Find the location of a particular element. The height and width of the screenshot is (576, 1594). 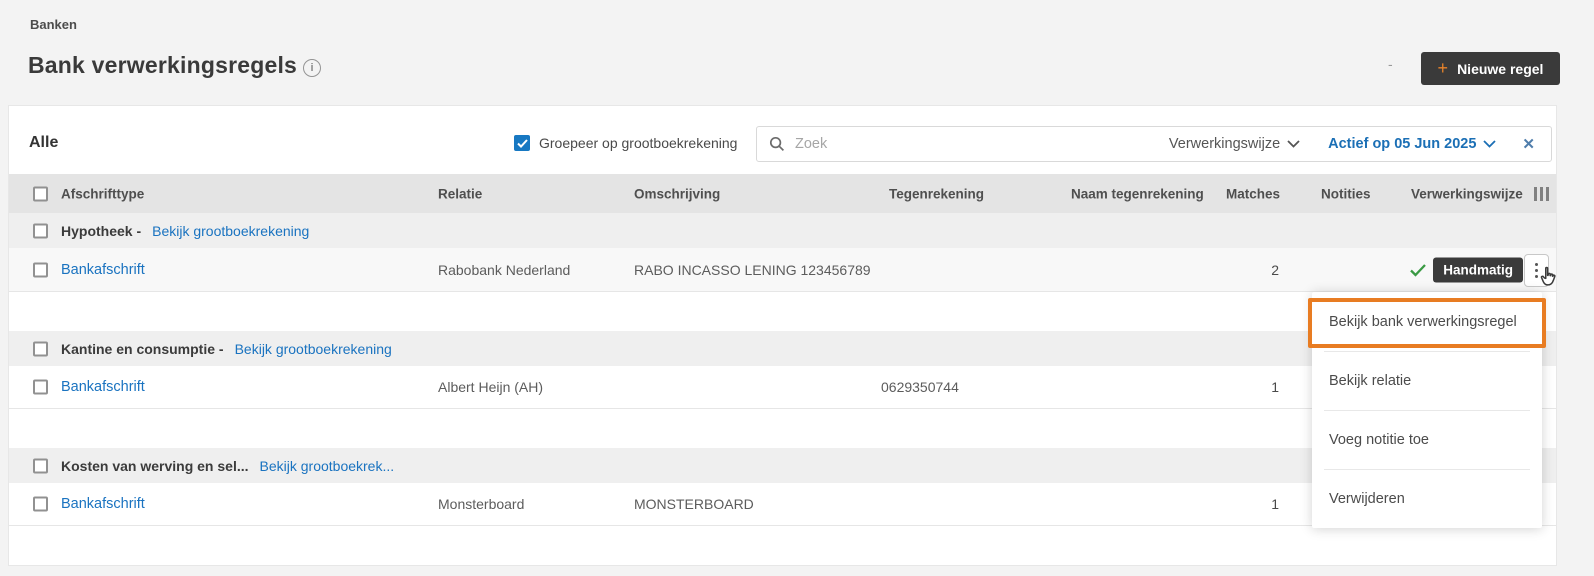

column-header-naam-tegenrekening: Naam tegenrekening is located at coordinates (1137, 193).